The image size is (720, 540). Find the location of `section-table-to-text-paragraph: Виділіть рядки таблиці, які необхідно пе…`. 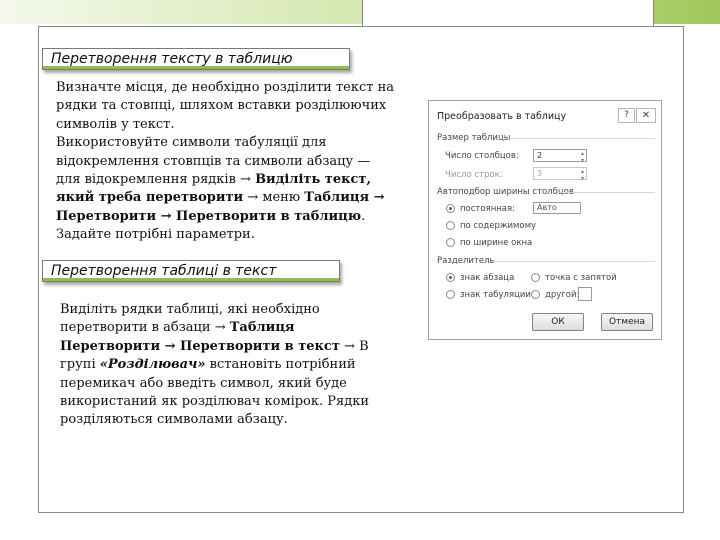

section-table-to-text-paragraph: Виділіть рядки таблиці, які необхідно пе… is located at coordinates (225, 365).